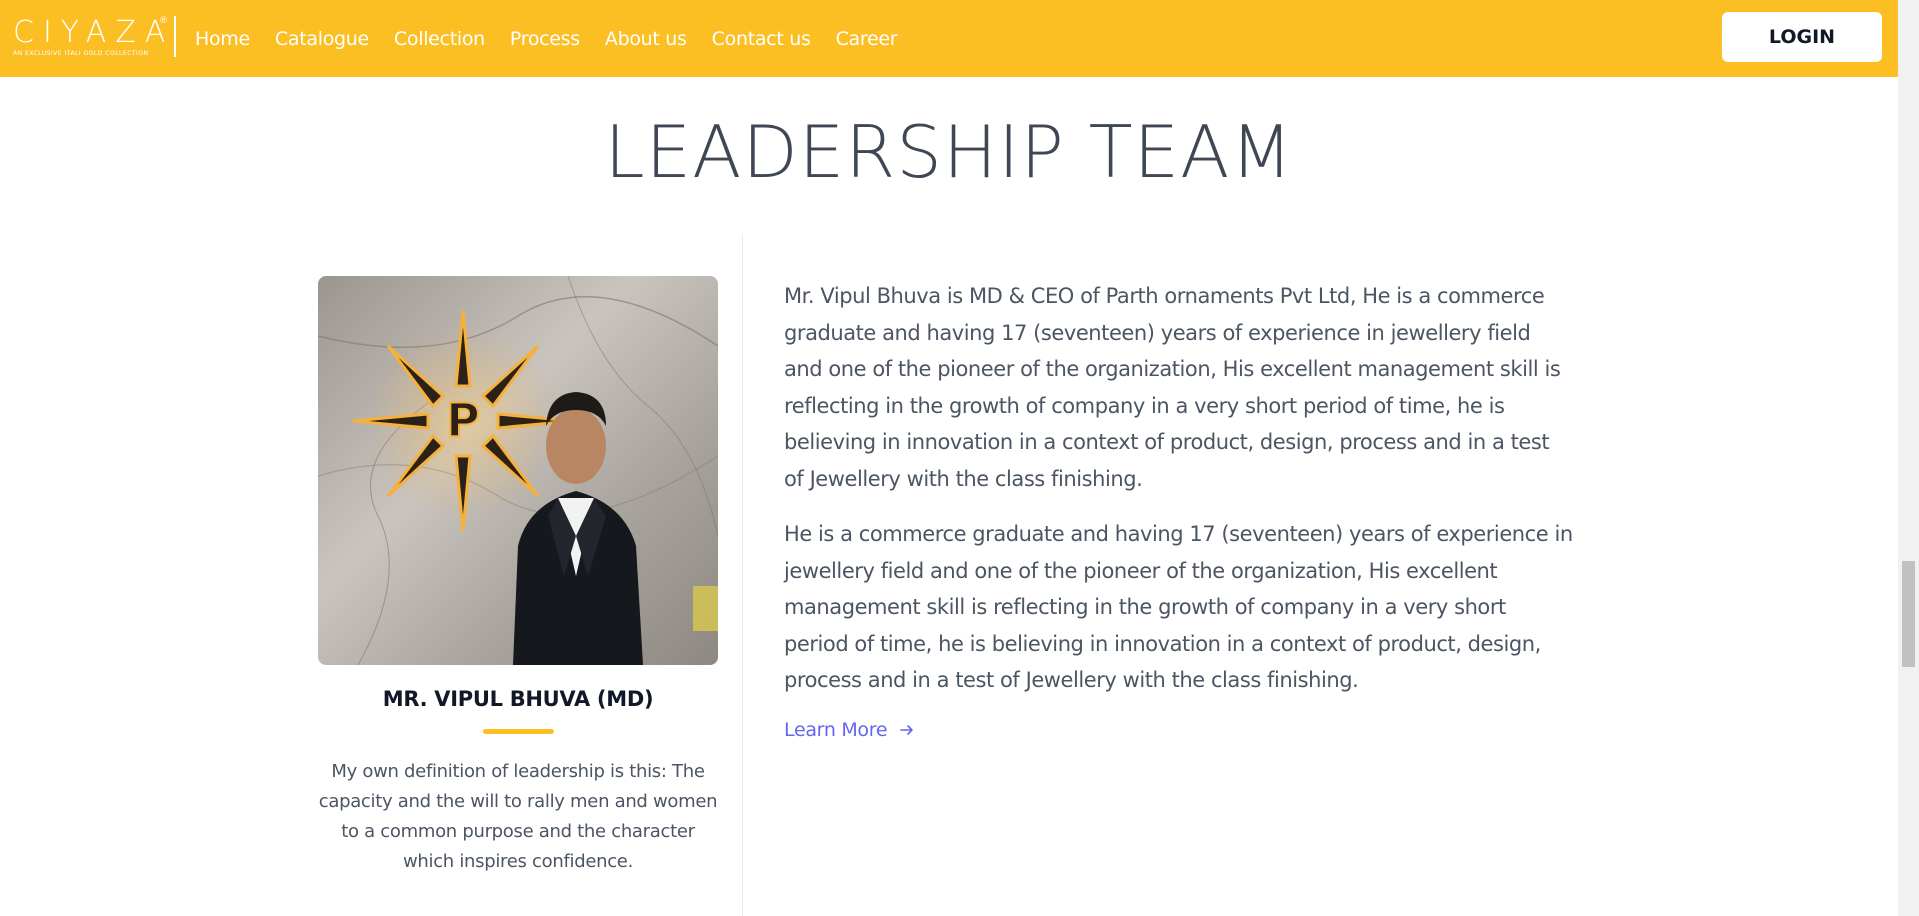 This screenshot has height=916, width=1919. What do you see at coordinates (646, 39) in the screenshot?
I see `nav-about-us: About us` at bounding box center [646, 39].